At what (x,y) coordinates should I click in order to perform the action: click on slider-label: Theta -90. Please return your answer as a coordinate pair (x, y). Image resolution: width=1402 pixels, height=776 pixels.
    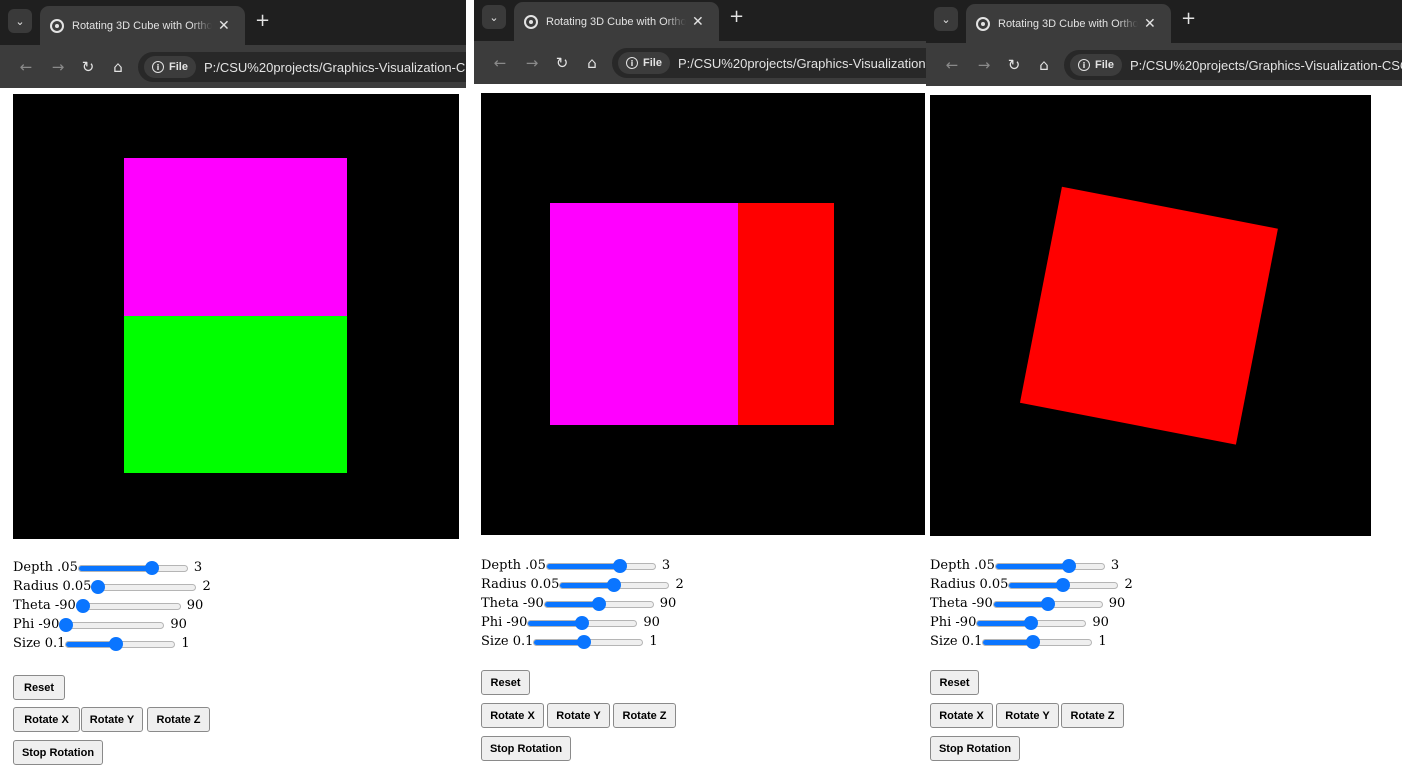
    Looking at the image, I should click on (512, 603).